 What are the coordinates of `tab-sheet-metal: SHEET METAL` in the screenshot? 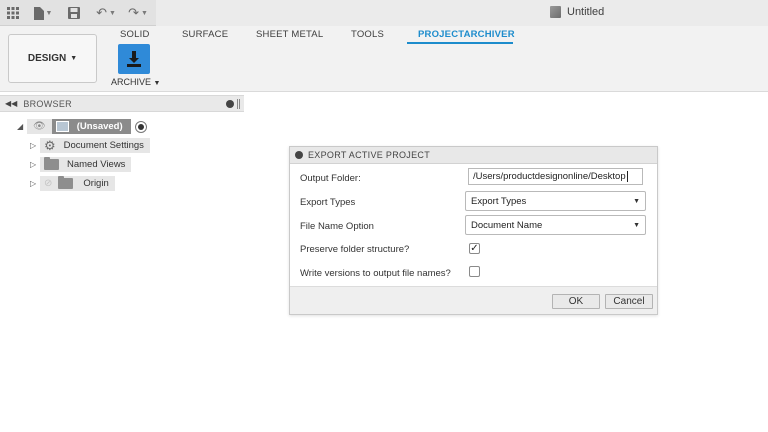 It's located at (289, 34).